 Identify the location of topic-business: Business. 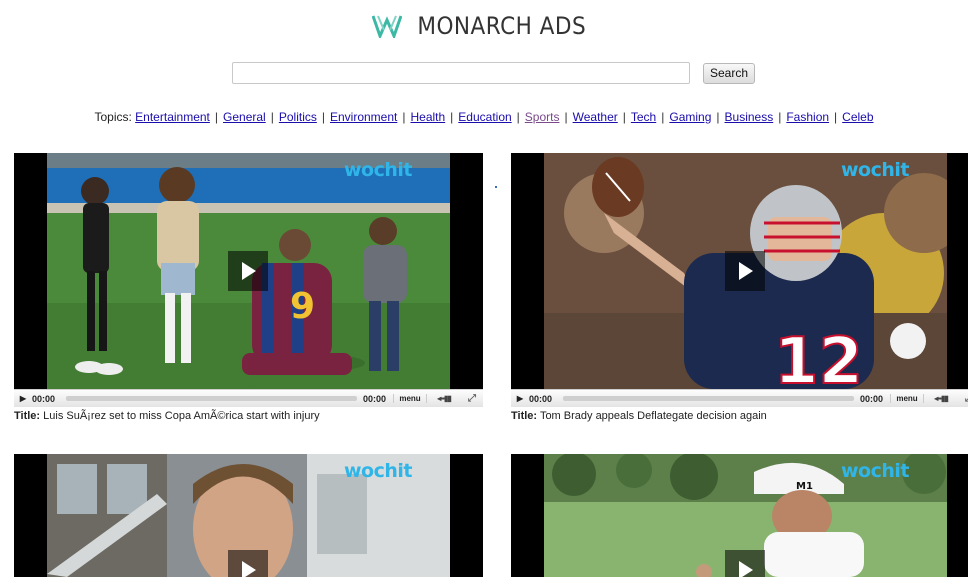
(749, 117).